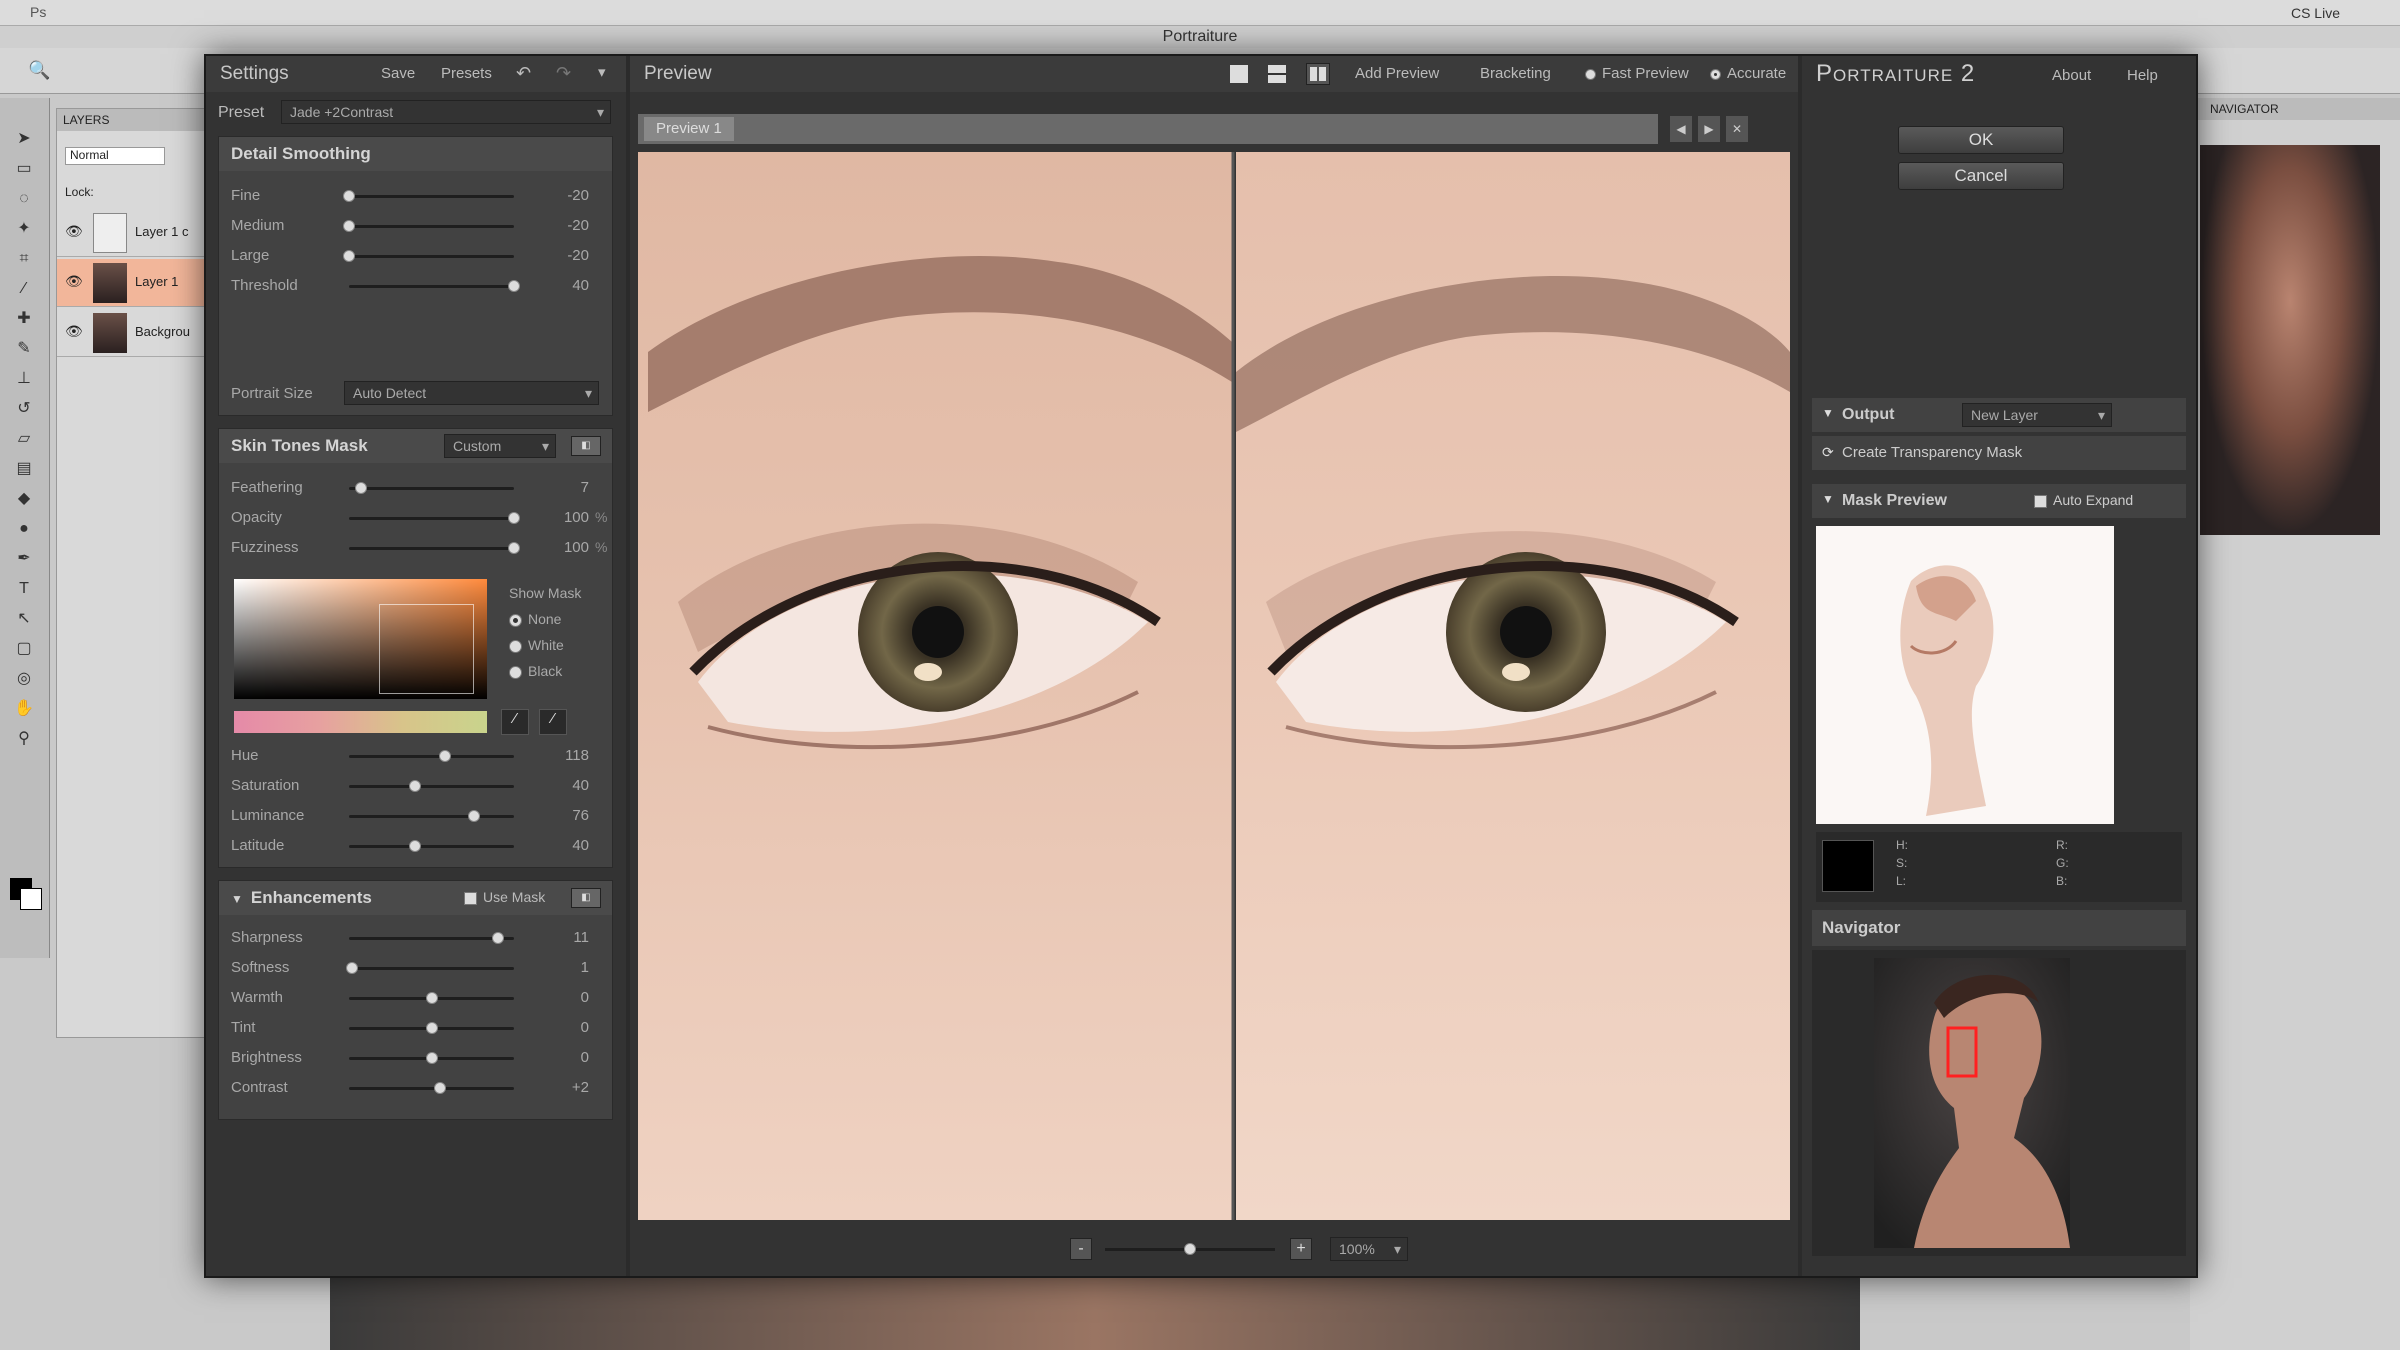 The image size is (2400, 1350). I want to click on slider-value: -20, so click(554, 255).